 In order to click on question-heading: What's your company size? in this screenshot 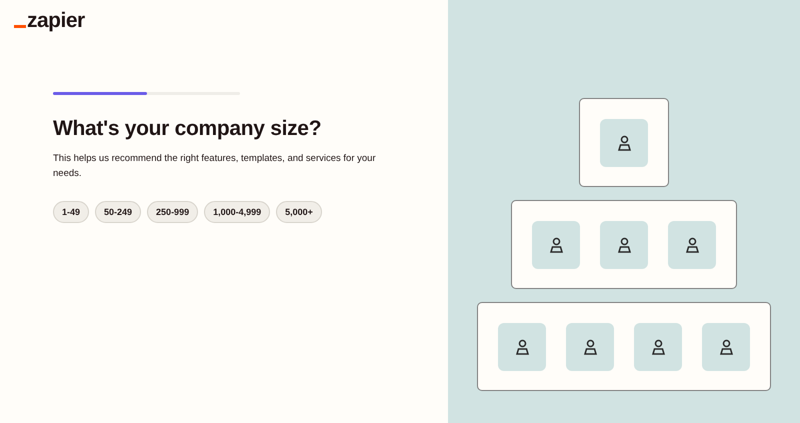, I will do `click(187, 129)`.